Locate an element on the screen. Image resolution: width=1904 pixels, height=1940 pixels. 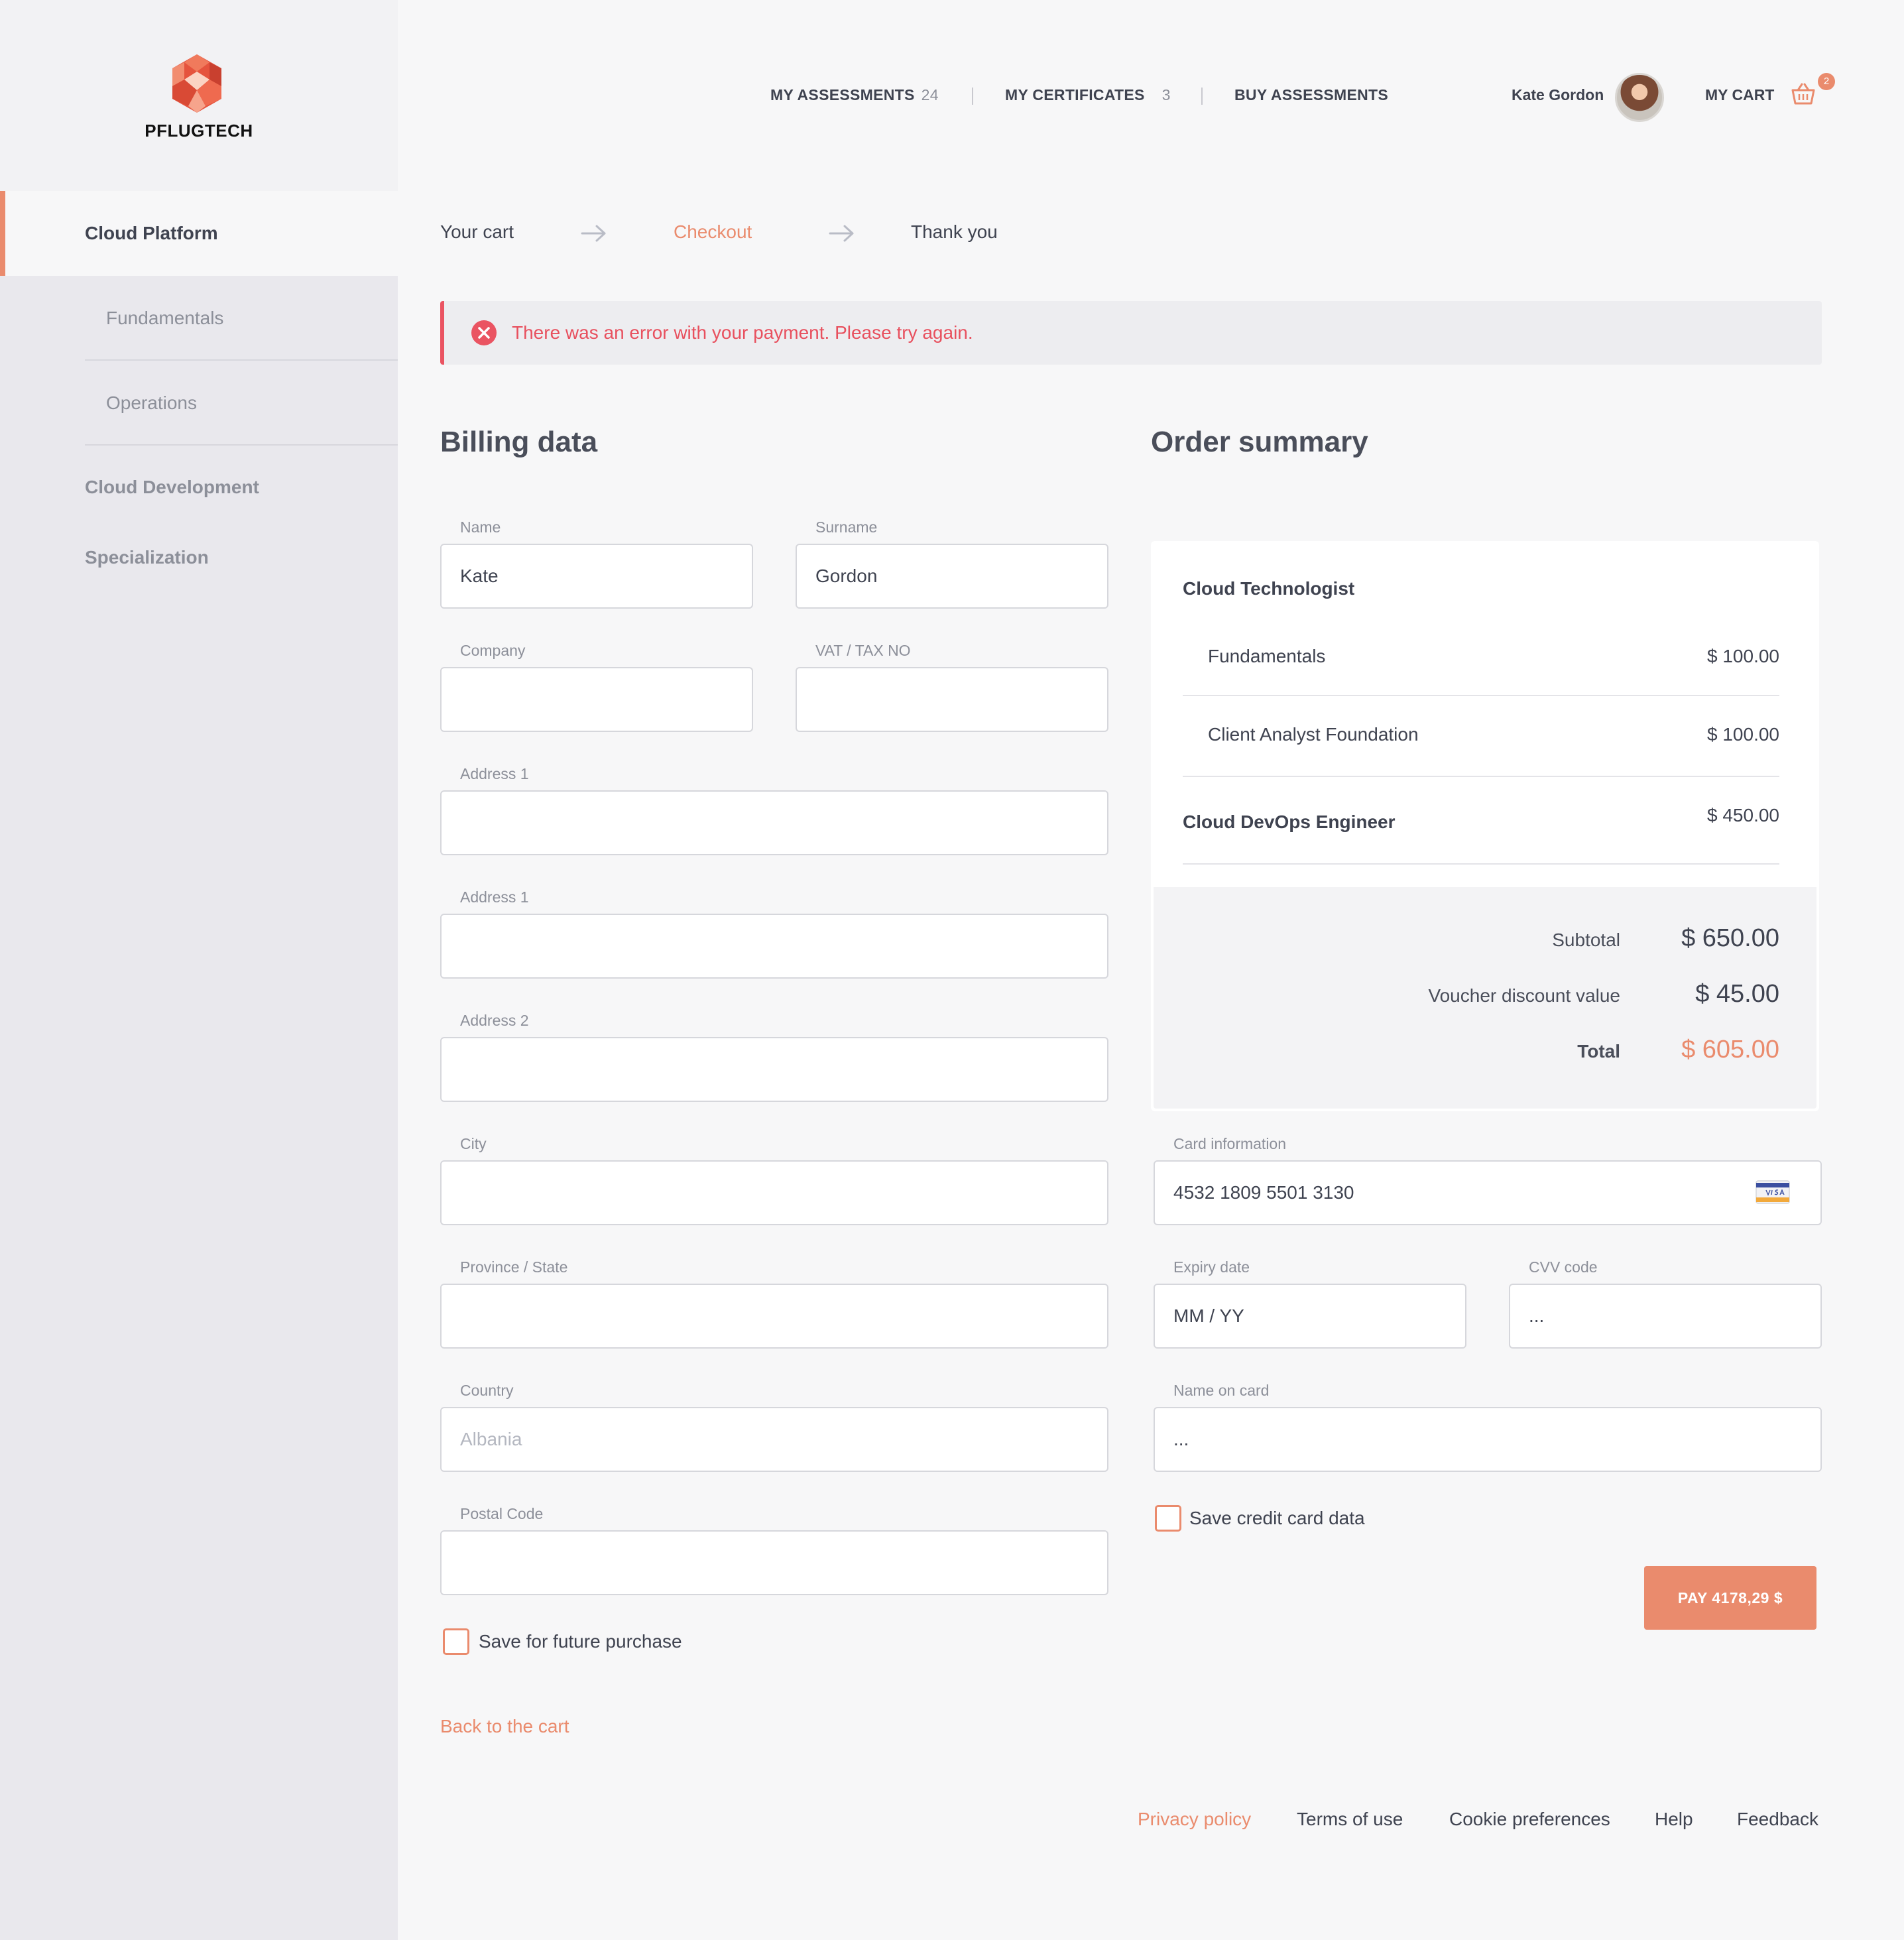
voucher-value: $ 45.00 is located at coordinates (1737, 994).